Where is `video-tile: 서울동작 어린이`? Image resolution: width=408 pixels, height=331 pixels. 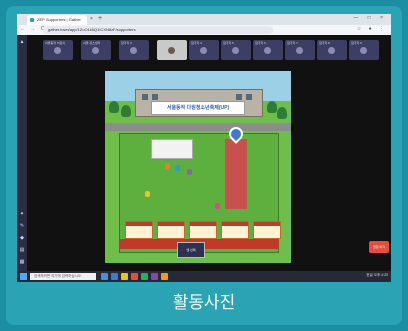
video-tile: 서울동작 어린이 is located at coordinates (58, 50).